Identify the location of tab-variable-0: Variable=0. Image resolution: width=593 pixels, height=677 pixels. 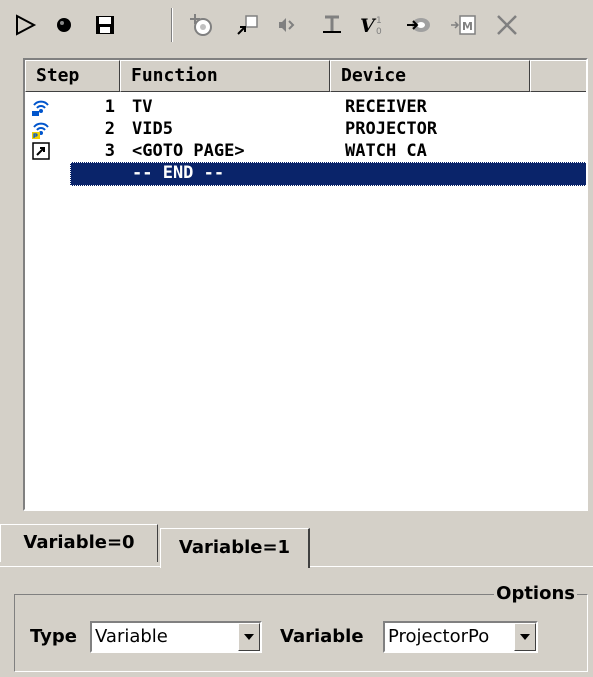
(79, 543).